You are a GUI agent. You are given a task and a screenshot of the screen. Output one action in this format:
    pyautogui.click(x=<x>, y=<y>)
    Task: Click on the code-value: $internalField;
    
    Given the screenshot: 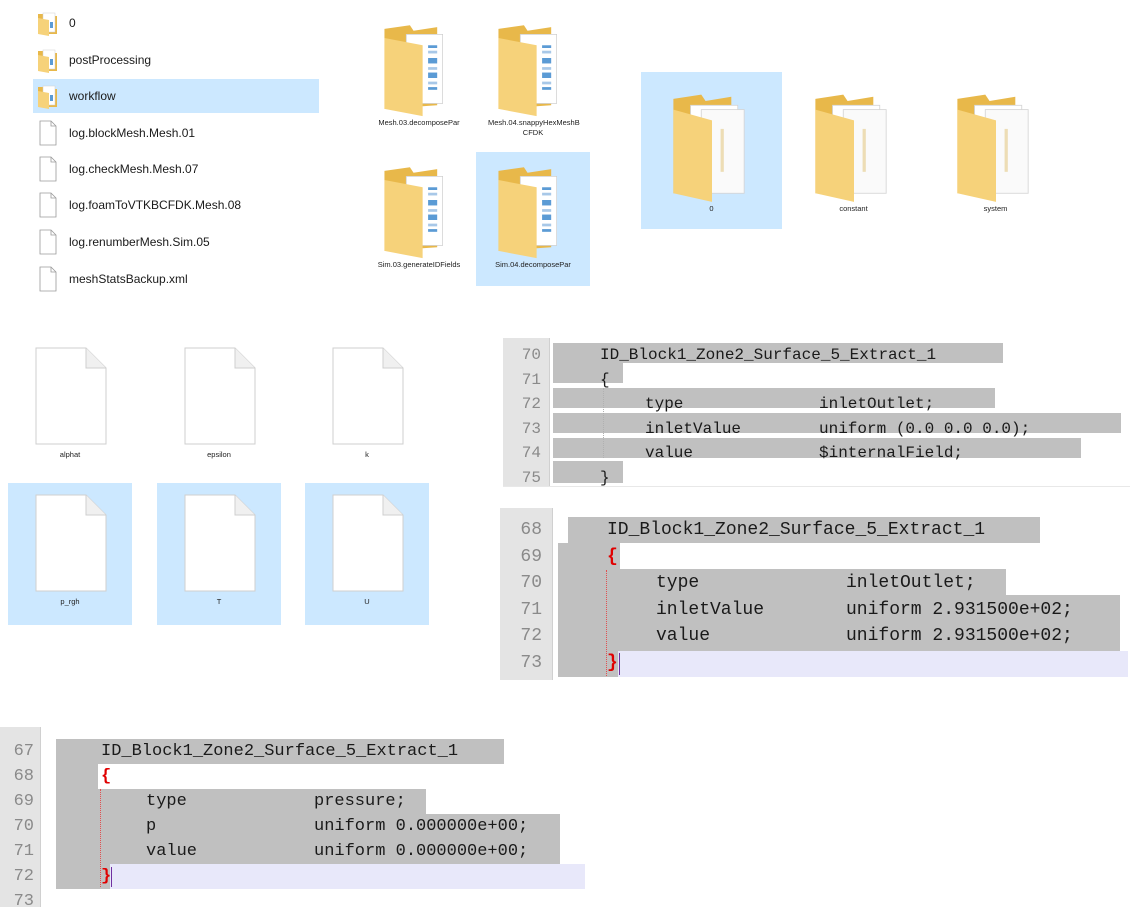 What is the action you would take?
    pyautogui.click(x=891, y=453)
    